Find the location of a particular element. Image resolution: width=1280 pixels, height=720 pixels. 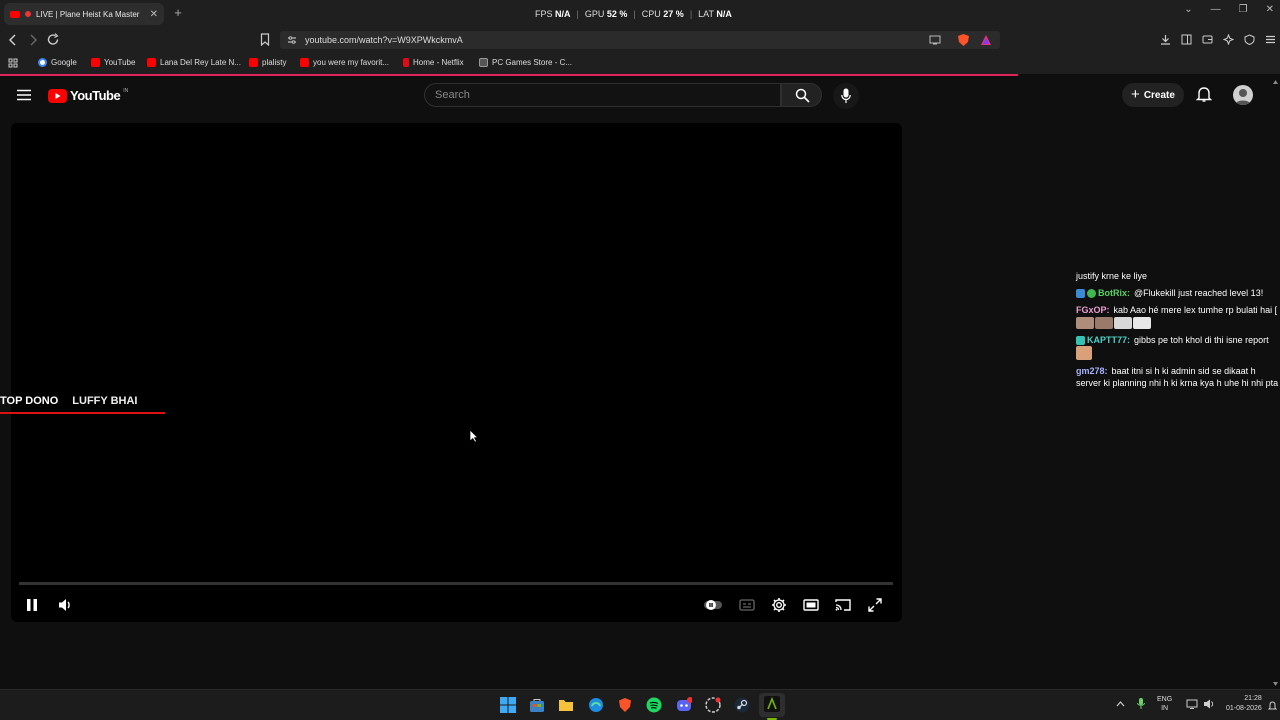

apps-grid-icon is located at coordinates (13, 63).